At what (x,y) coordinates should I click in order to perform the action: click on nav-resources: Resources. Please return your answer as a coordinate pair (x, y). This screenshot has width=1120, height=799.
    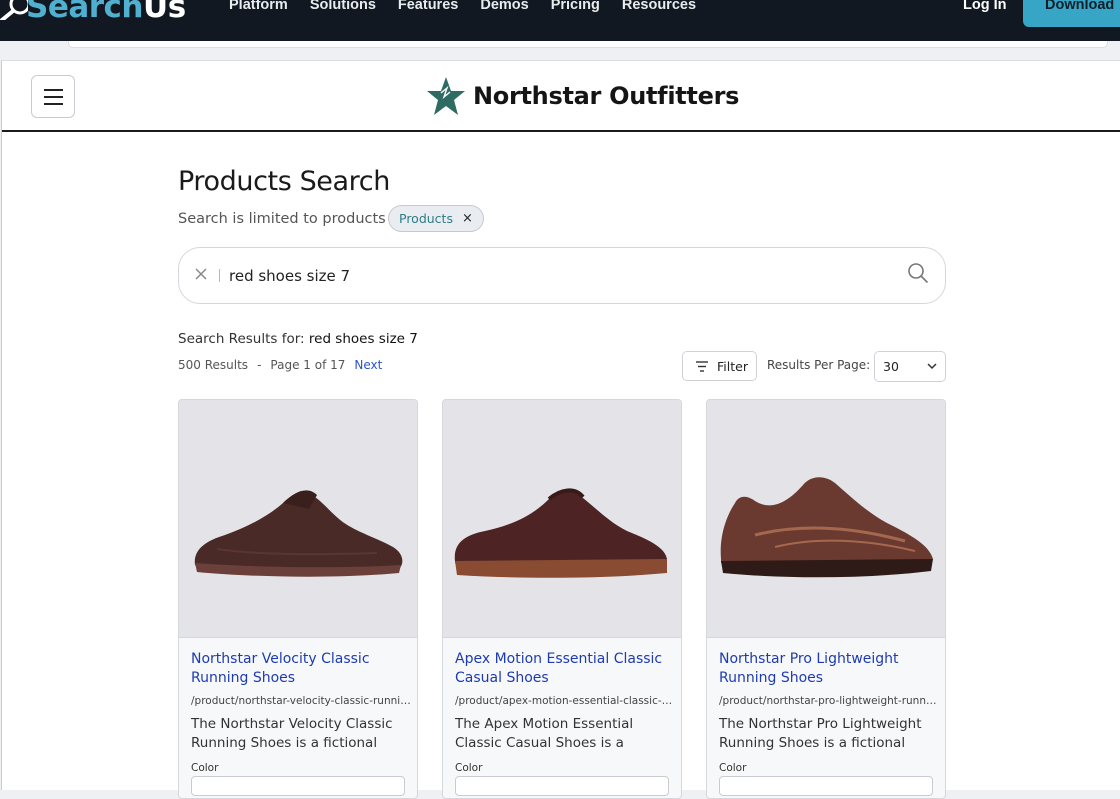
    Looking at the image, I should click on (659, 6).